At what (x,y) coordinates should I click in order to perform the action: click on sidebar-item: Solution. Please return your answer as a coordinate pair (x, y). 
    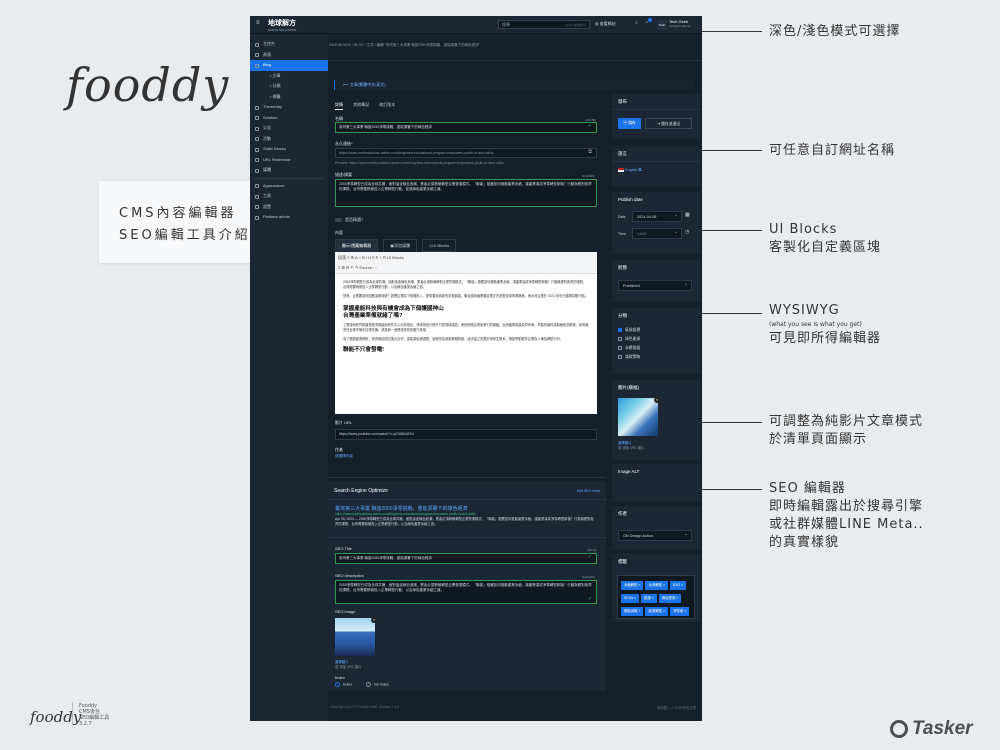
    Looking at the image, I should click on (289, 118).